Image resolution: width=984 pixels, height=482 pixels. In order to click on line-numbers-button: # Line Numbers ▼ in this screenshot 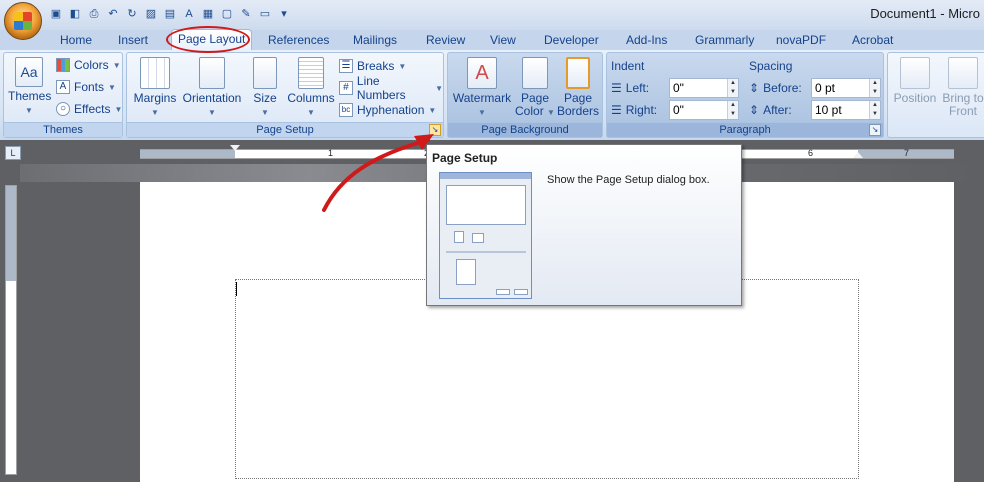, I will do `click(391, 88)`.